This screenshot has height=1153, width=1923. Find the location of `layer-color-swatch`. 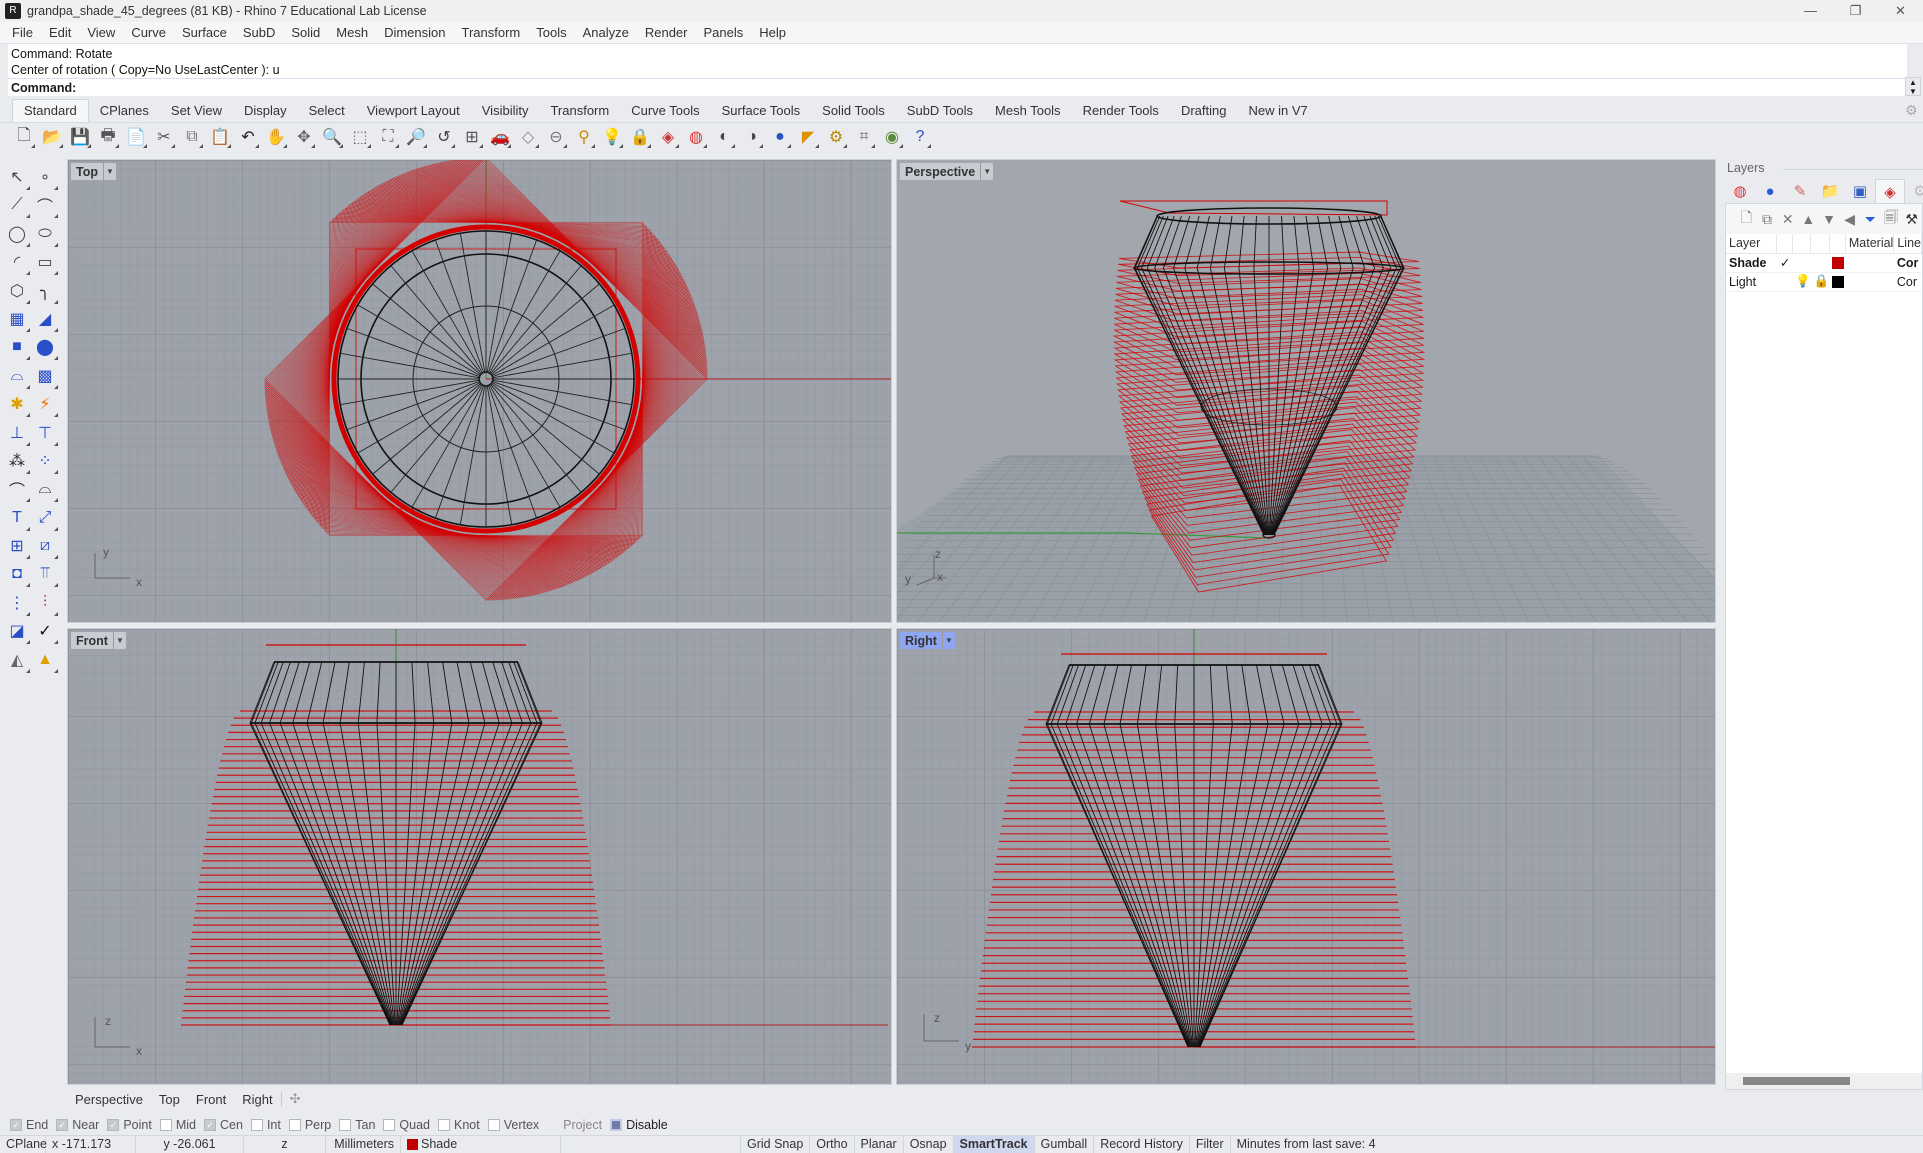

layer-color-swatch is located at coordinates (1837, 263).